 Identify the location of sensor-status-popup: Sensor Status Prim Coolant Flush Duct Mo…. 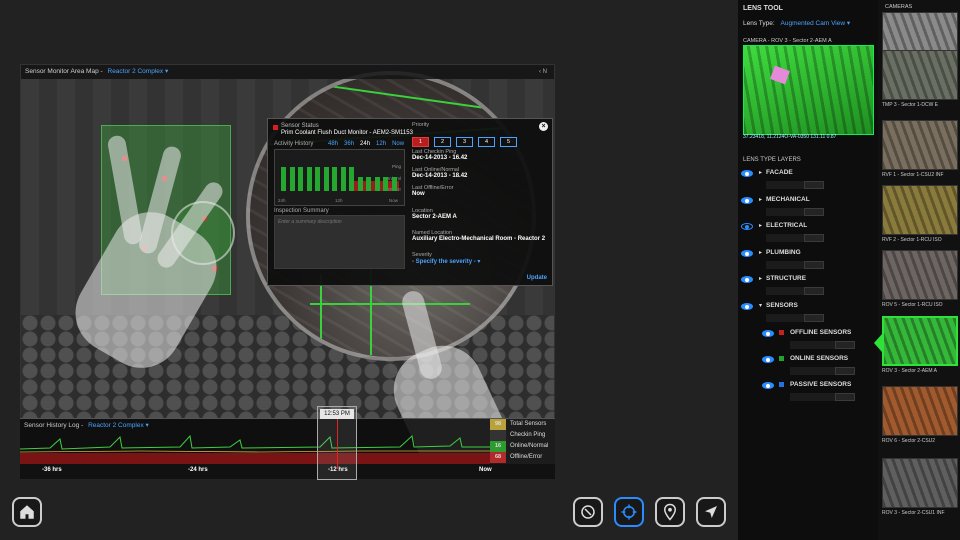
(410, 202).